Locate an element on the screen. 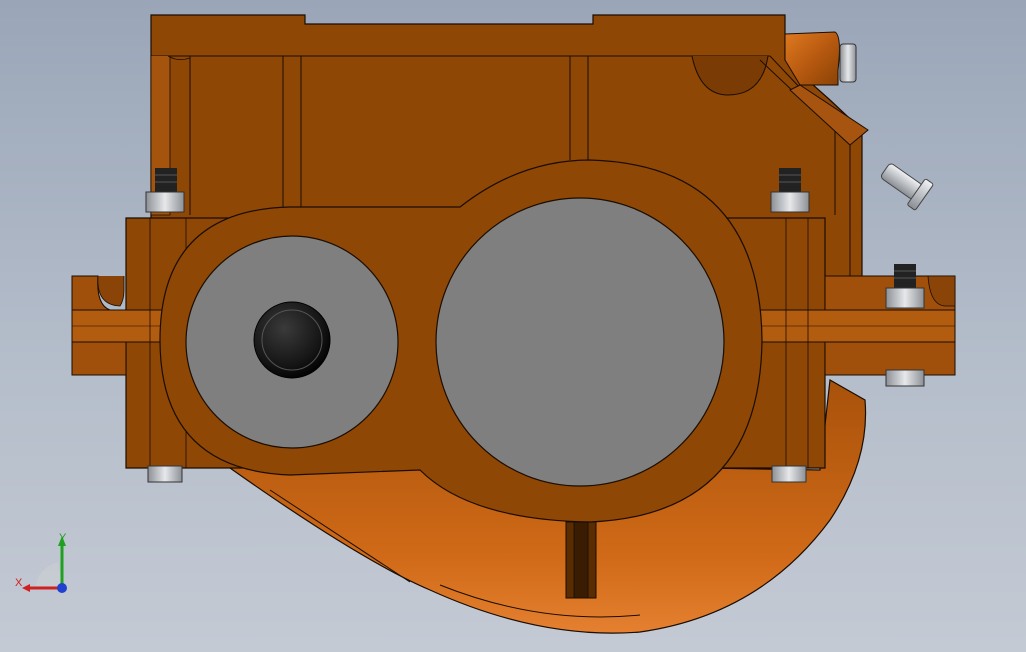 This screenshot has height=652, width=1026. nut-bottom-left is located at coordinates (165, 474).